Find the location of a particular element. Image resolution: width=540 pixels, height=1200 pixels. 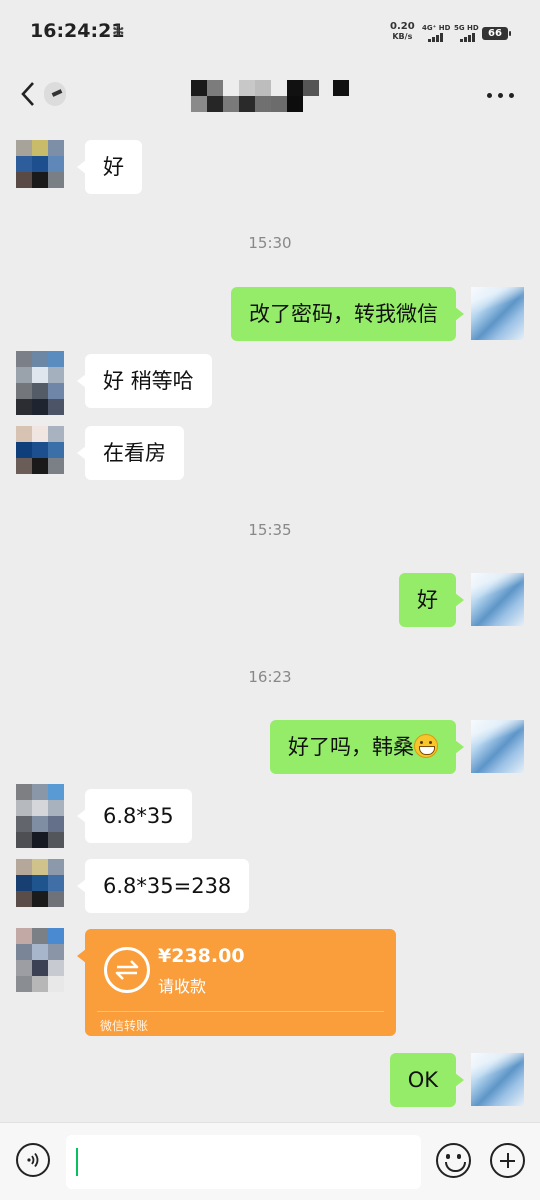

message-bubble: 6.8*35=238 is located at coordinates (163, 886).